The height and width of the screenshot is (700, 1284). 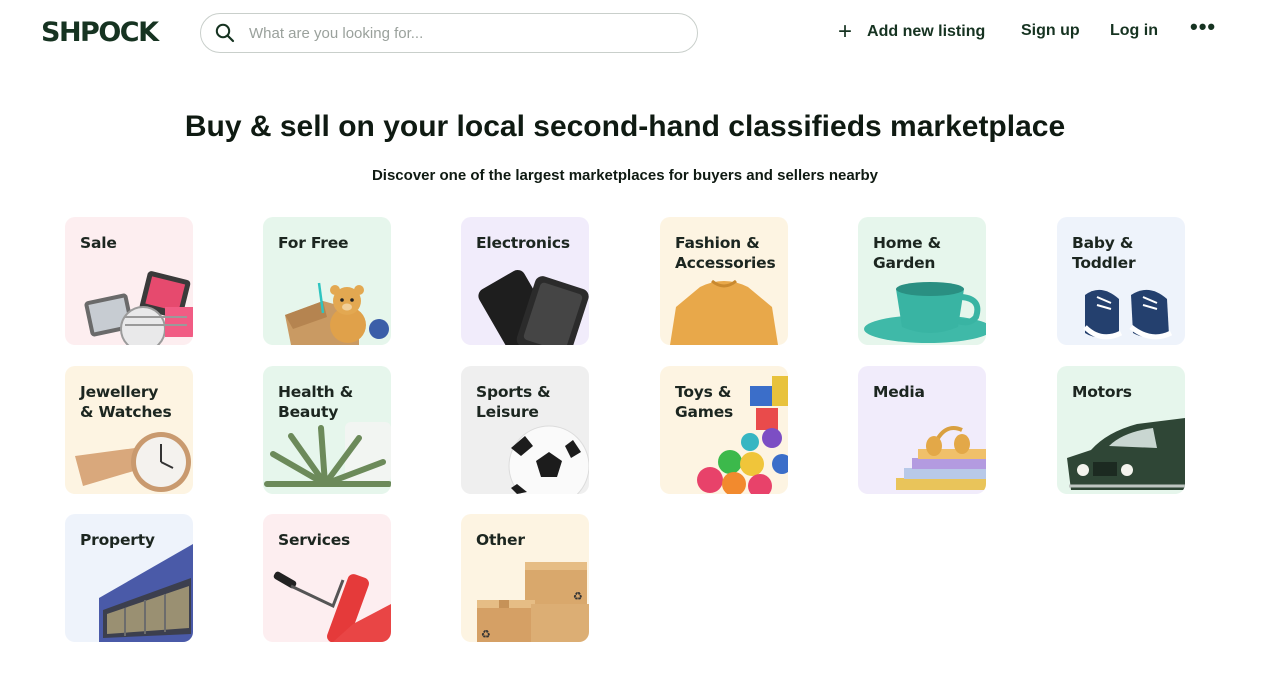 I want to click on add-listing-link: + Add new listing, so click(x=912, y=31).